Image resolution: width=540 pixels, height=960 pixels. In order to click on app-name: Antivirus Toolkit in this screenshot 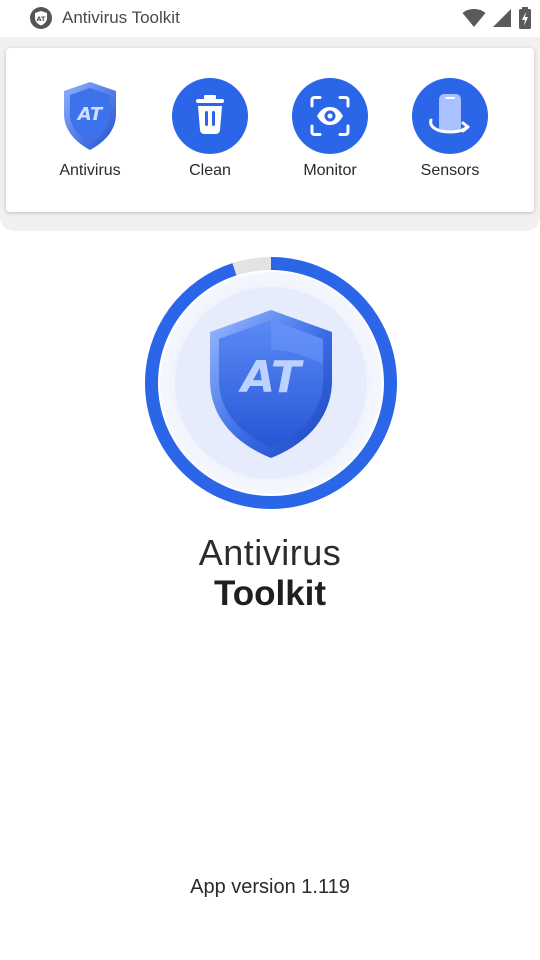, I will do `click(121, 17)`.